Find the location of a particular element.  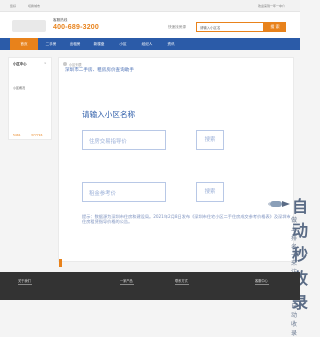

footer-link-contact: 联系方式 is located at coordinates (181, 280).